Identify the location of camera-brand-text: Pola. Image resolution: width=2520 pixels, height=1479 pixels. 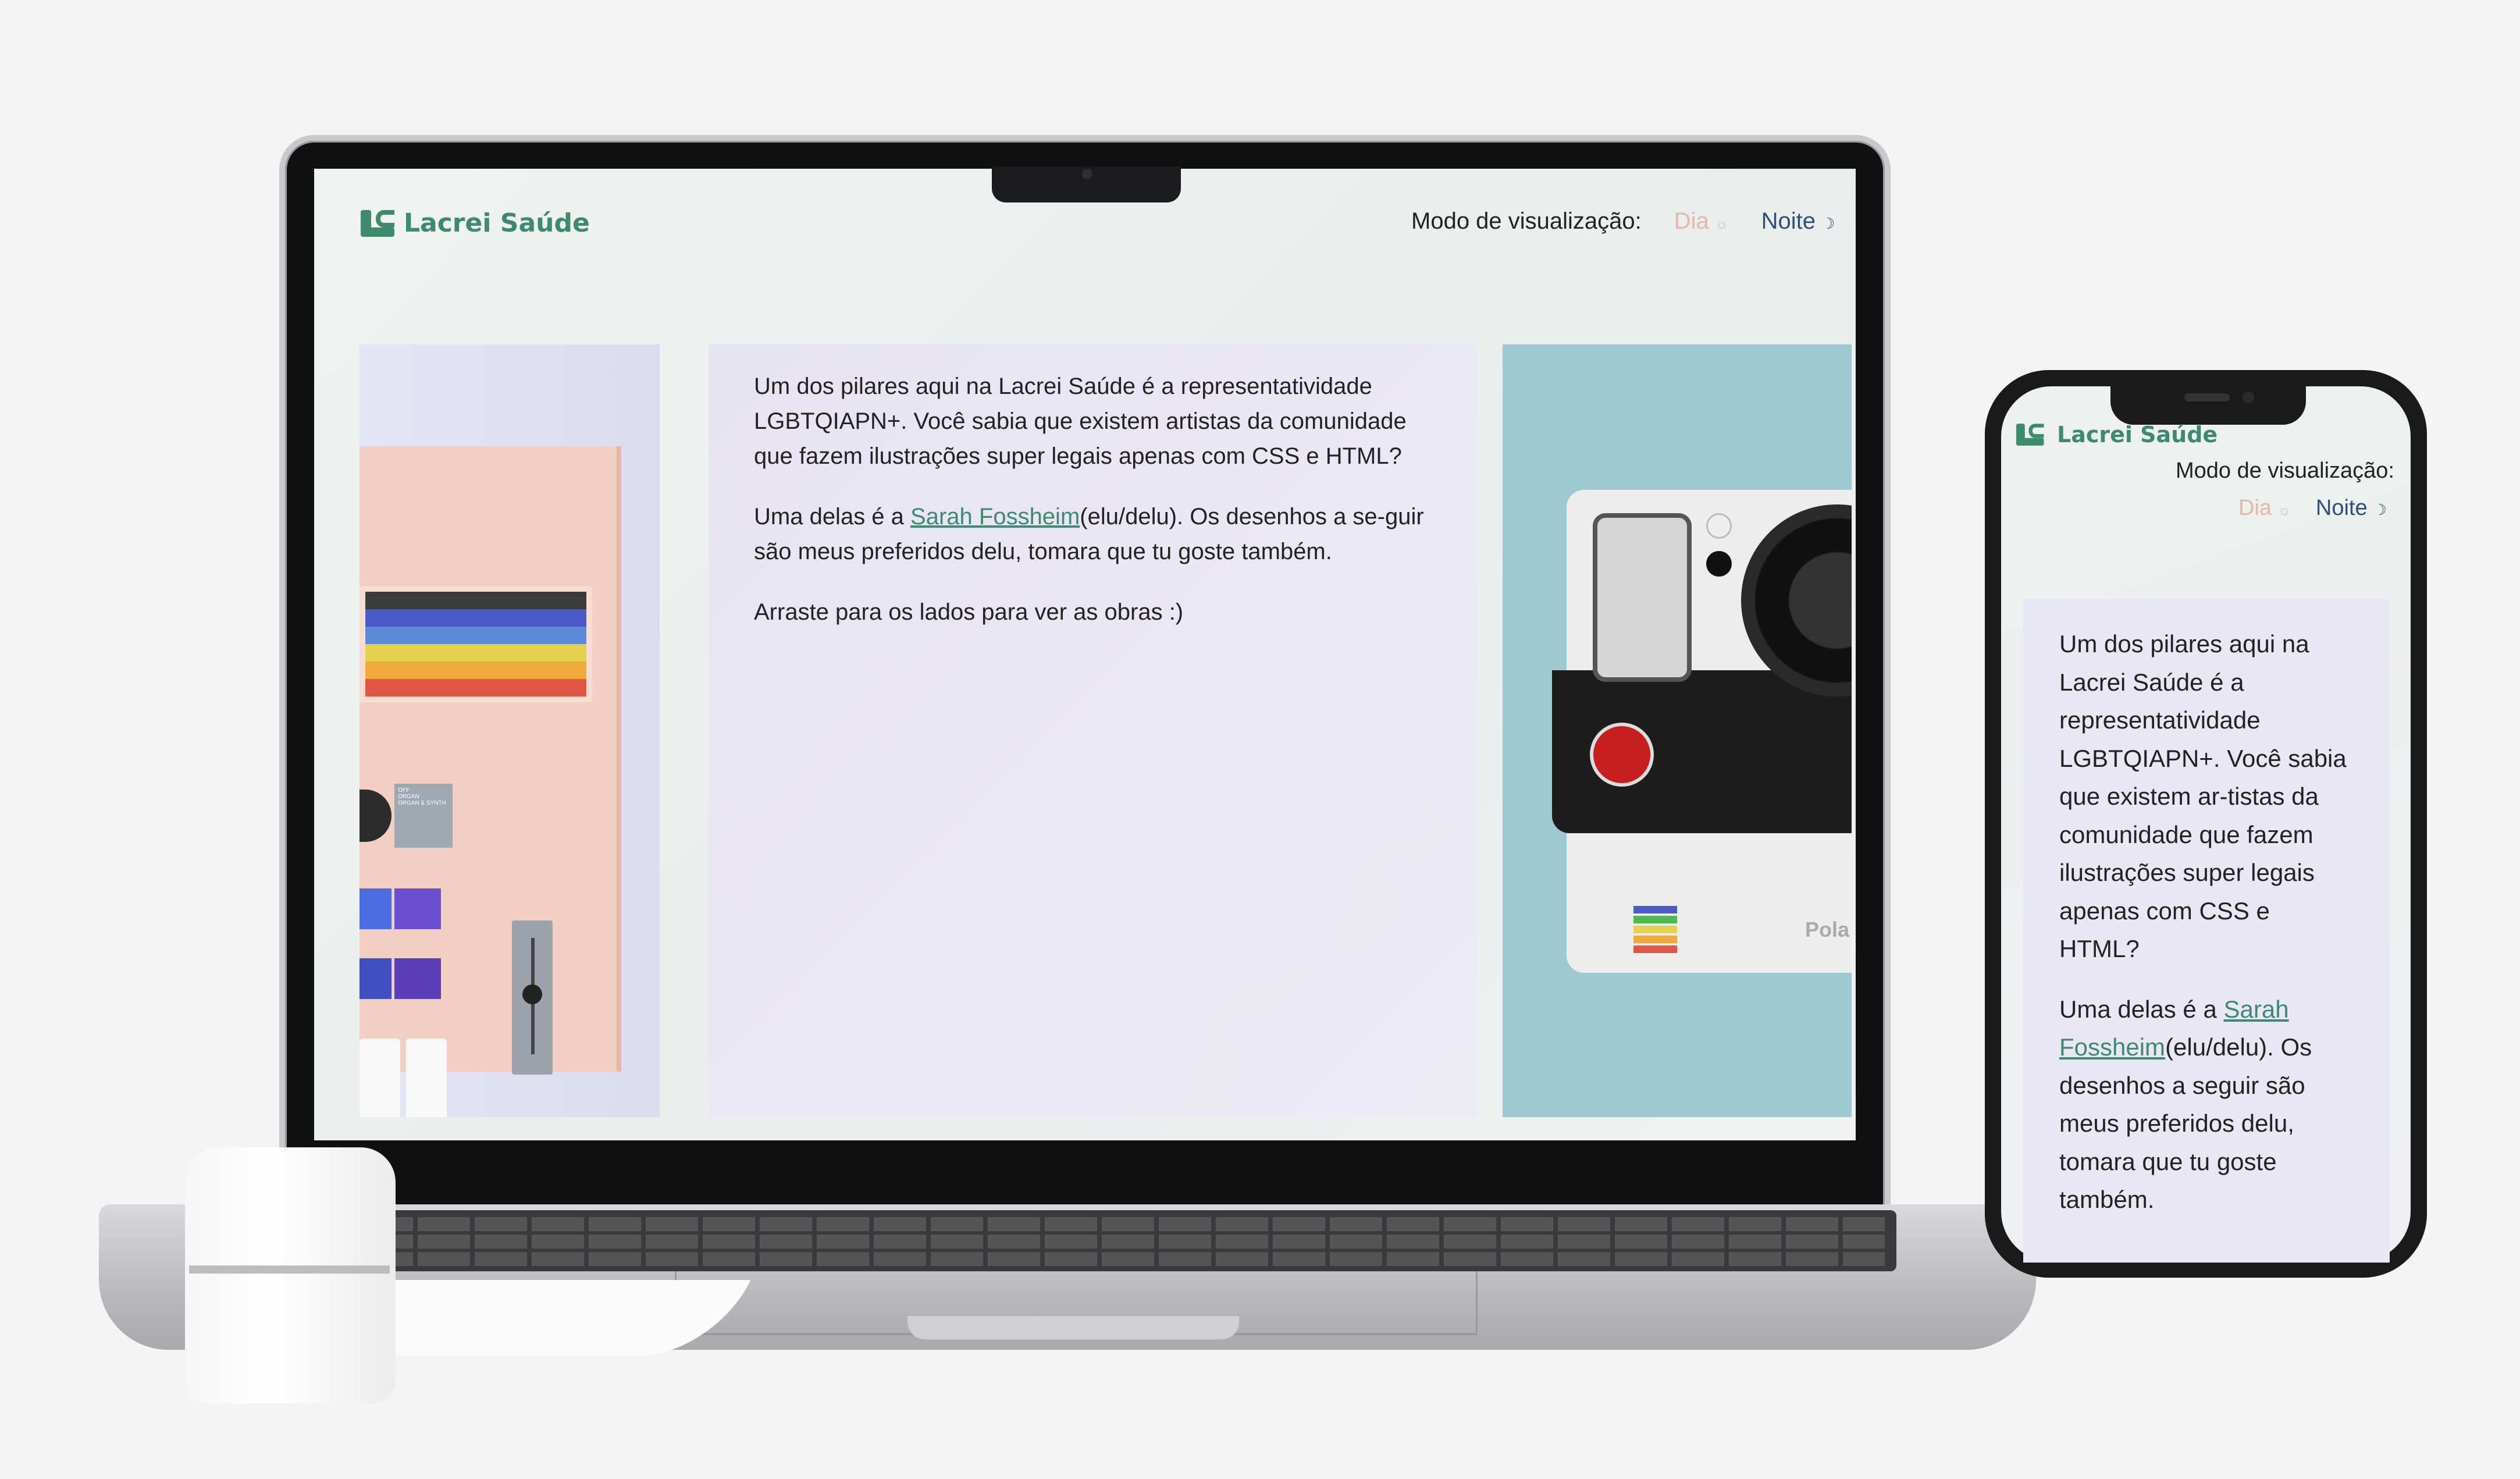
(1827, 929).